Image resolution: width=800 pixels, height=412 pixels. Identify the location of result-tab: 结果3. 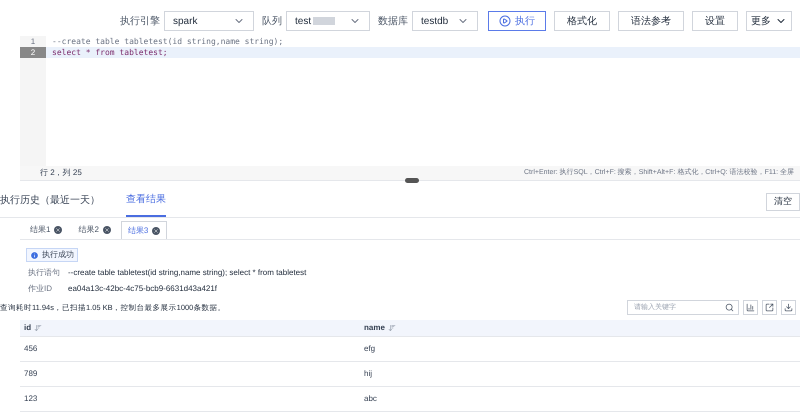
(144, 230).